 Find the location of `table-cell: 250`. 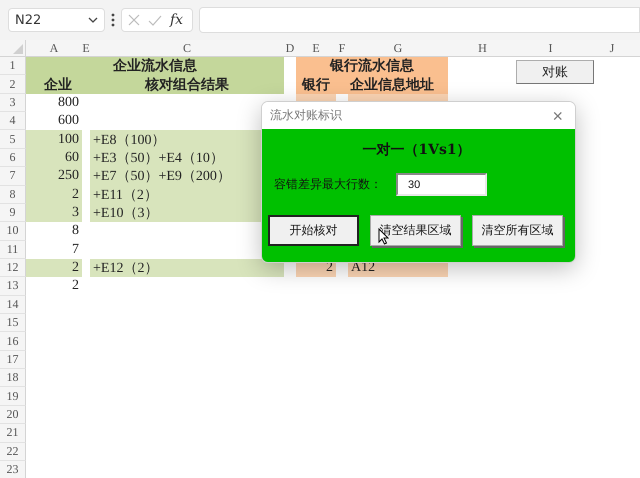

table-cell: 250 is located at coordinates (54, 176).